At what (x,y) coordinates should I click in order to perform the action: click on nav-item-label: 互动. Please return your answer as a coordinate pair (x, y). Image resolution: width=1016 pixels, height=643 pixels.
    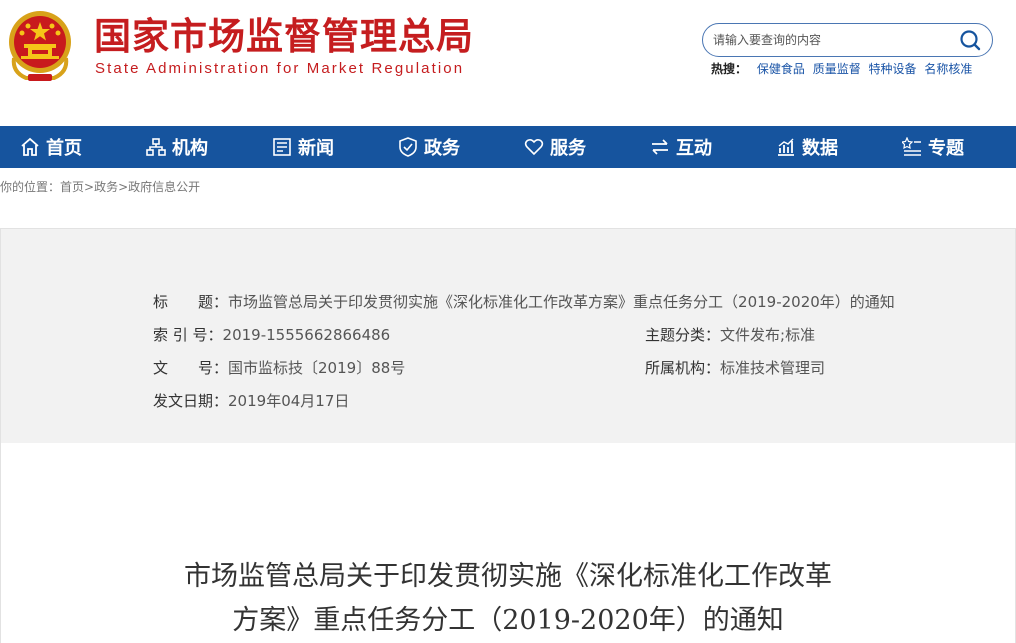
    Looking at the image, I should click on (694, 148).